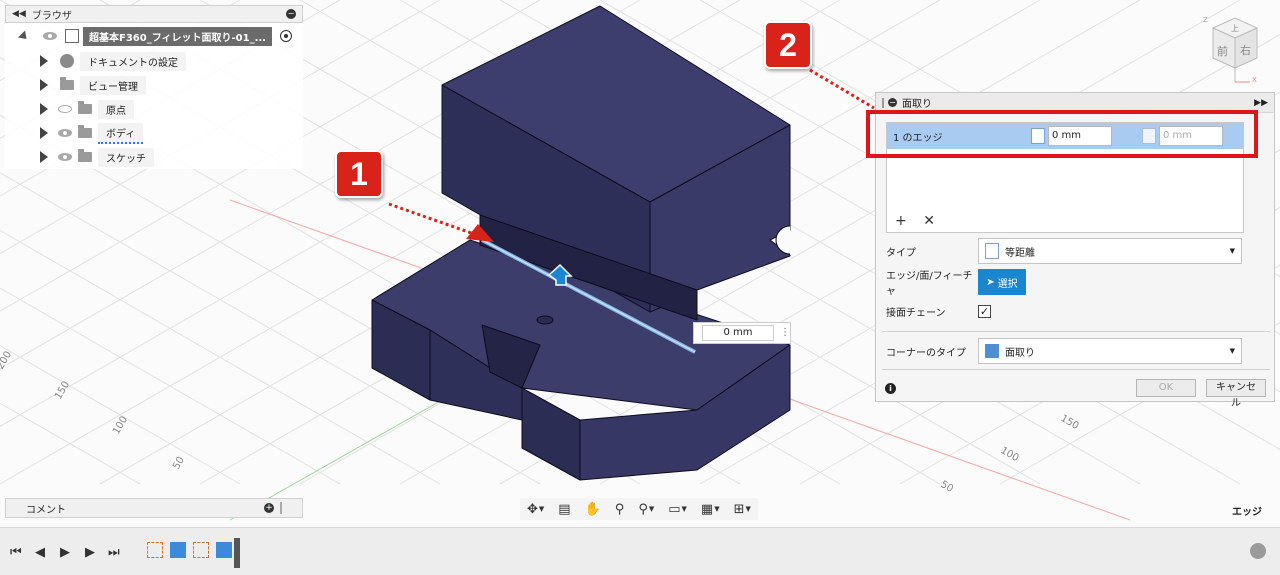 Image resolution: width=1280 pixels, height=575 pixels. What do you see at coordinates (116, 109) in the screenshot?
I see `browser-item-label: 原点` at bounding box center [116, 109].